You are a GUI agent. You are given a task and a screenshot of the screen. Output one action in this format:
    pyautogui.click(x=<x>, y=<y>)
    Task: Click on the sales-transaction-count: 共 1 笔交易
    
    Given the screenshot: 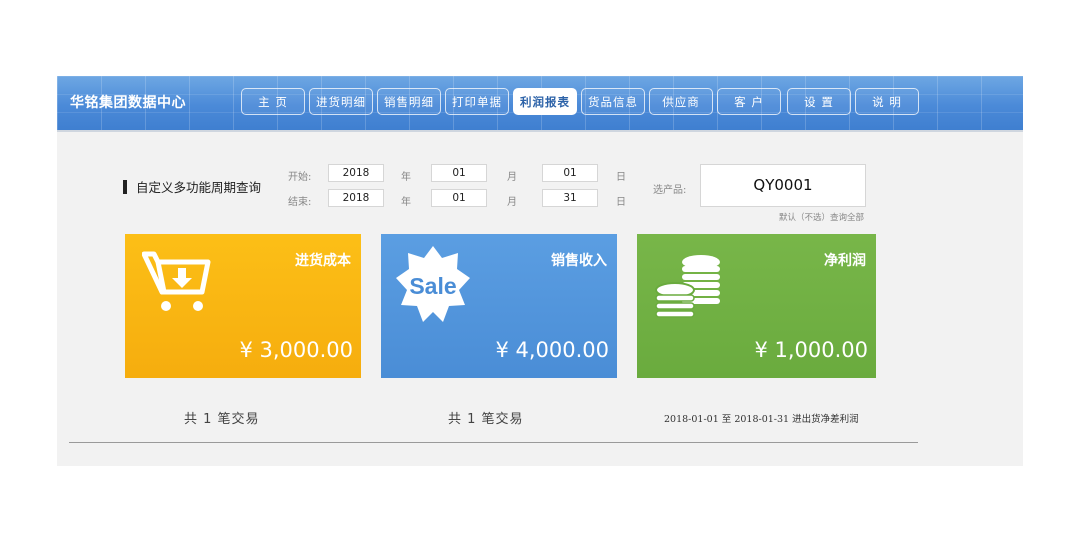 What is the action you would take?
    pyautogui.click(x=486, y=419)
    